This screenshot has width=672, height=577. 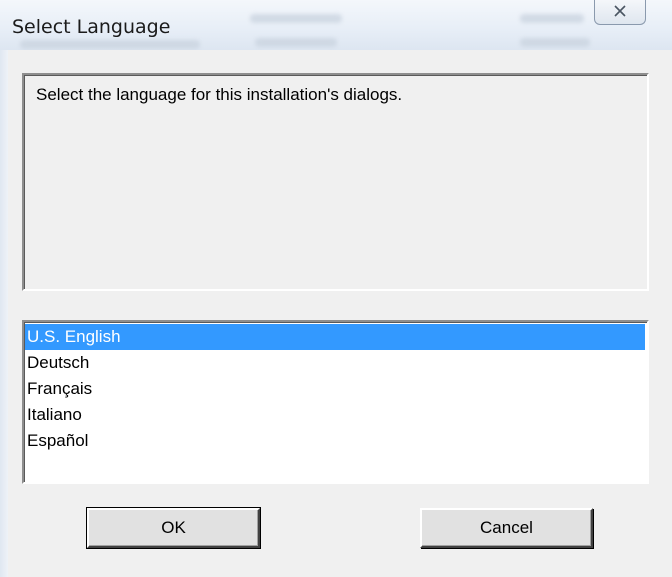 I want to click on list-item-espanol: Español, so click(x=335, y=441).